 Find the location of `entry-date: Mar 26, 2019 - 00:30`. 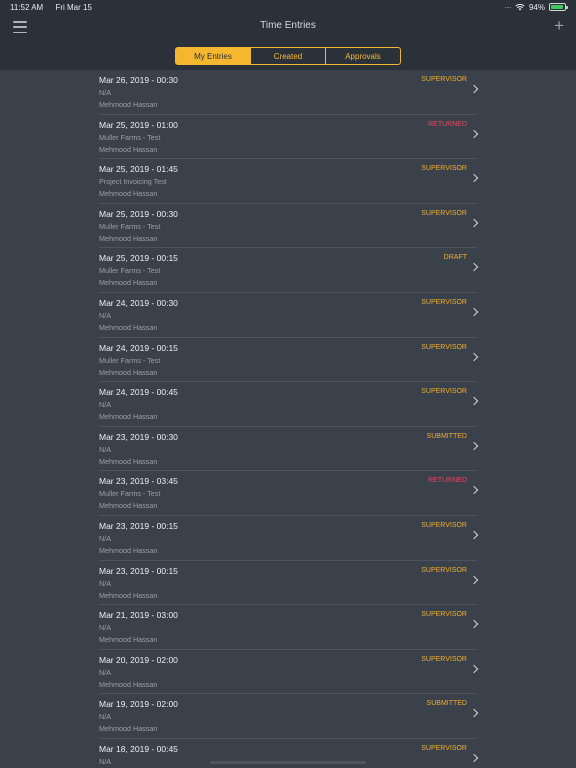

entry-date: Mar 26, 2019 - 00:30 is located at coordinates (138, 80).